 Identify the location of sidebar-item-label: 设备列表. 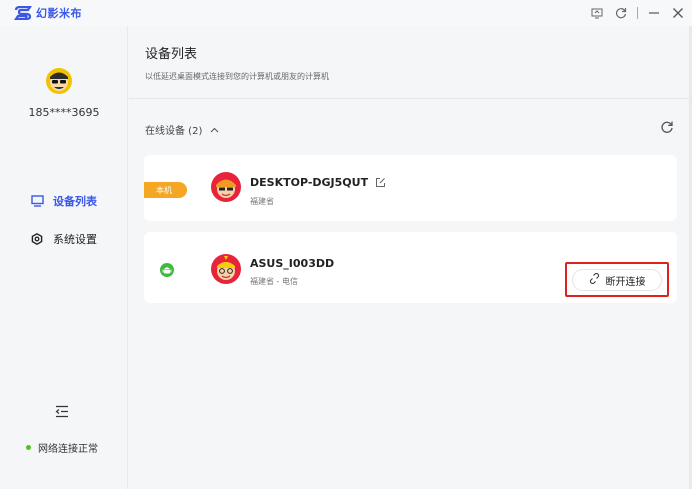
(75, 201).